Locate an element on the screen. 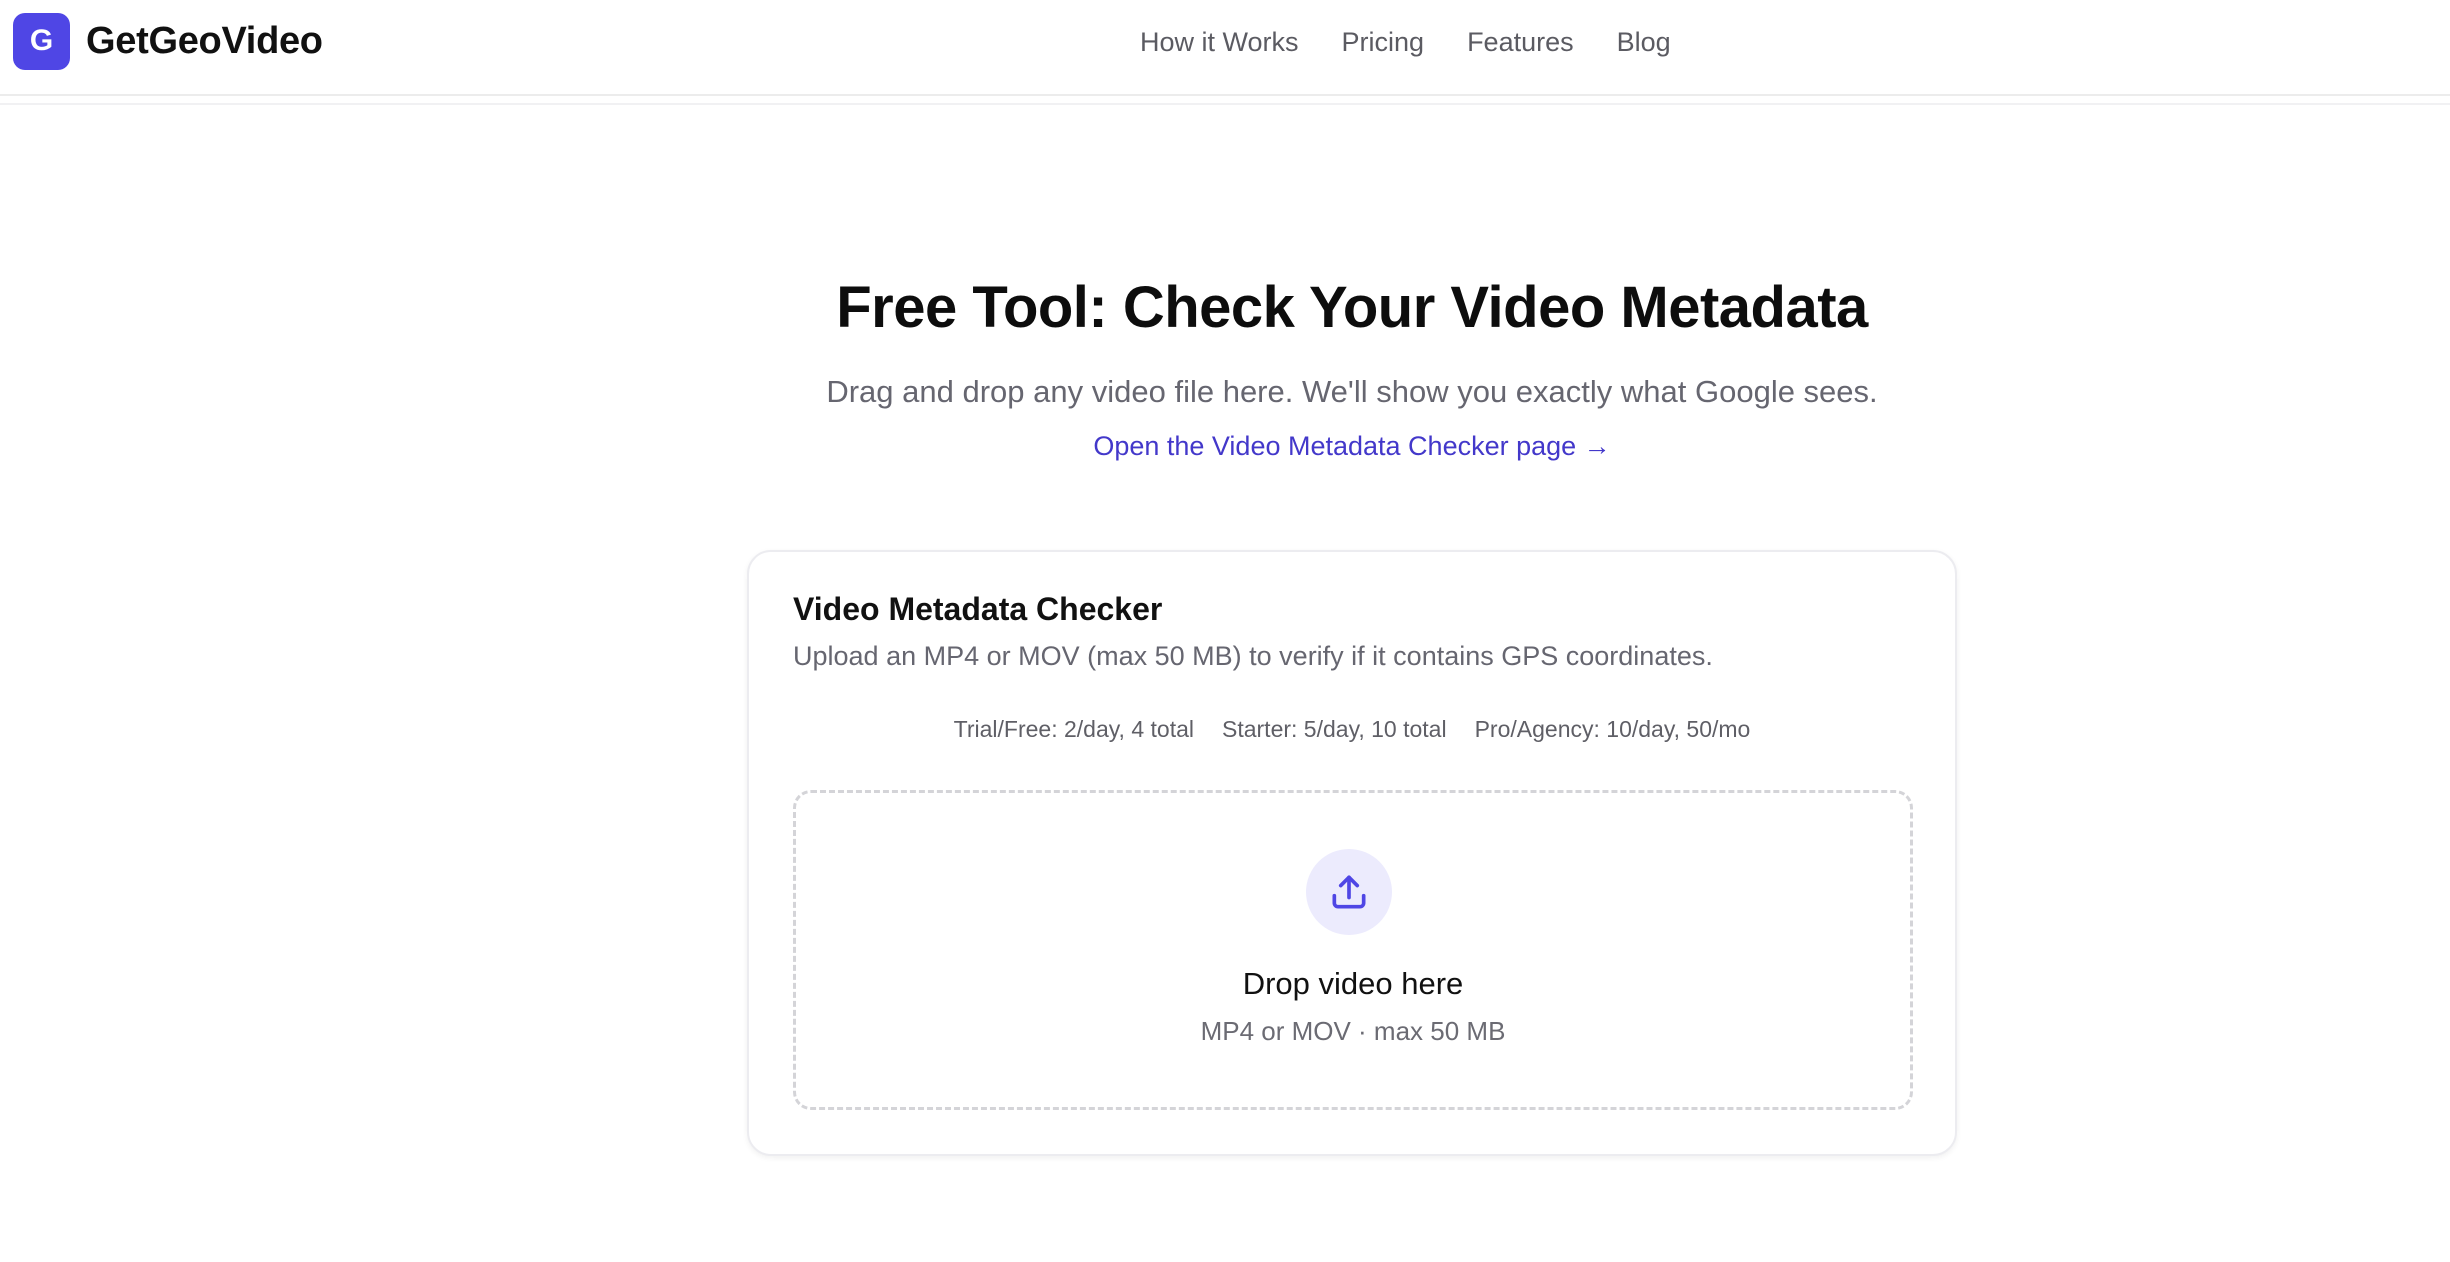  checker-page-link-row: Open the Video Metadata Checker page → is located at coordinates (1225, 446).